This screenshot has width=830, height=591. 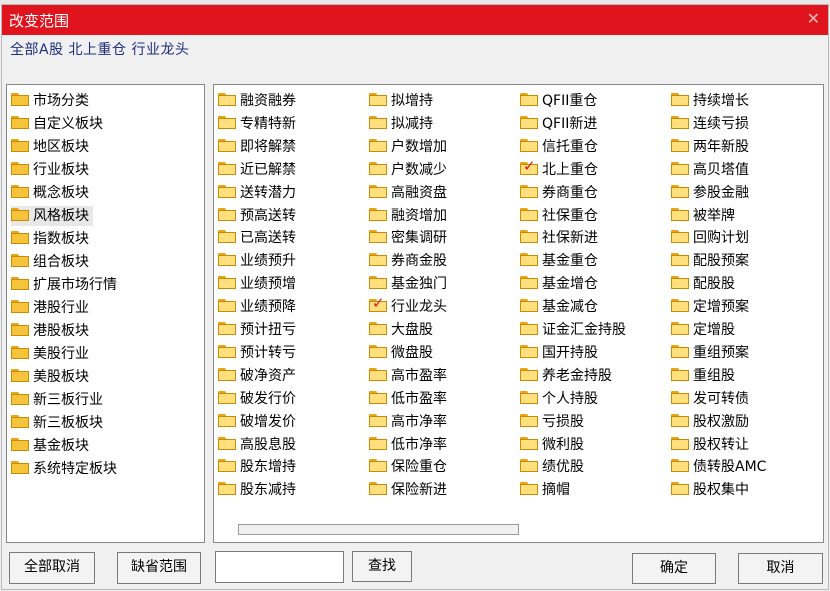 What do you see at coordinates (408, 422) in the screenshot?
I see `scope-item: 高市净率` at bounding box center [408, 422].